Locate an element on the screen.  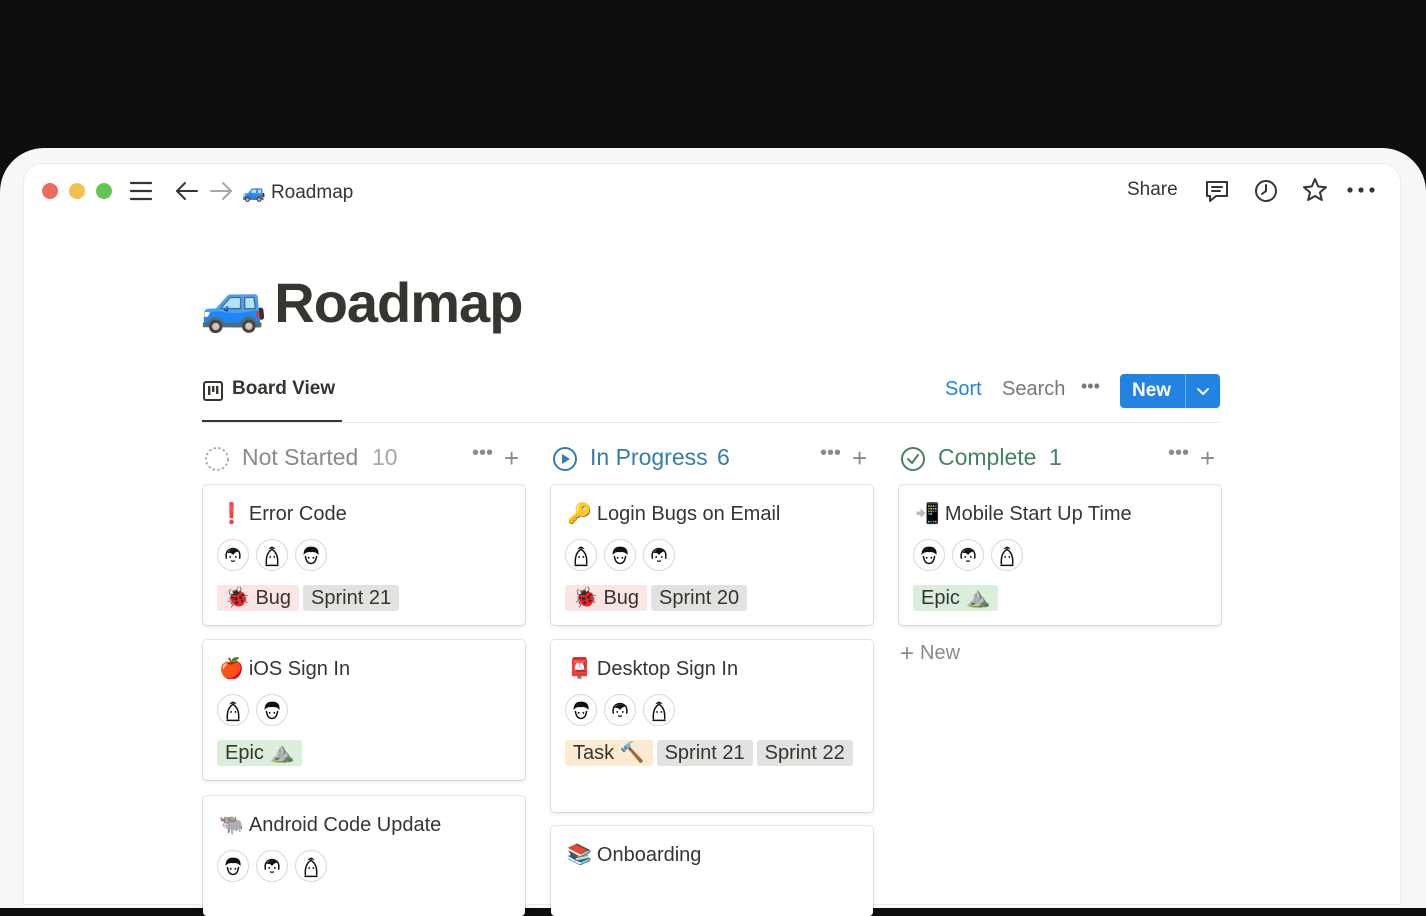
board-card: 🍎 iOS Sign In Epic ⛰️ is located at coordinates (364, 710).